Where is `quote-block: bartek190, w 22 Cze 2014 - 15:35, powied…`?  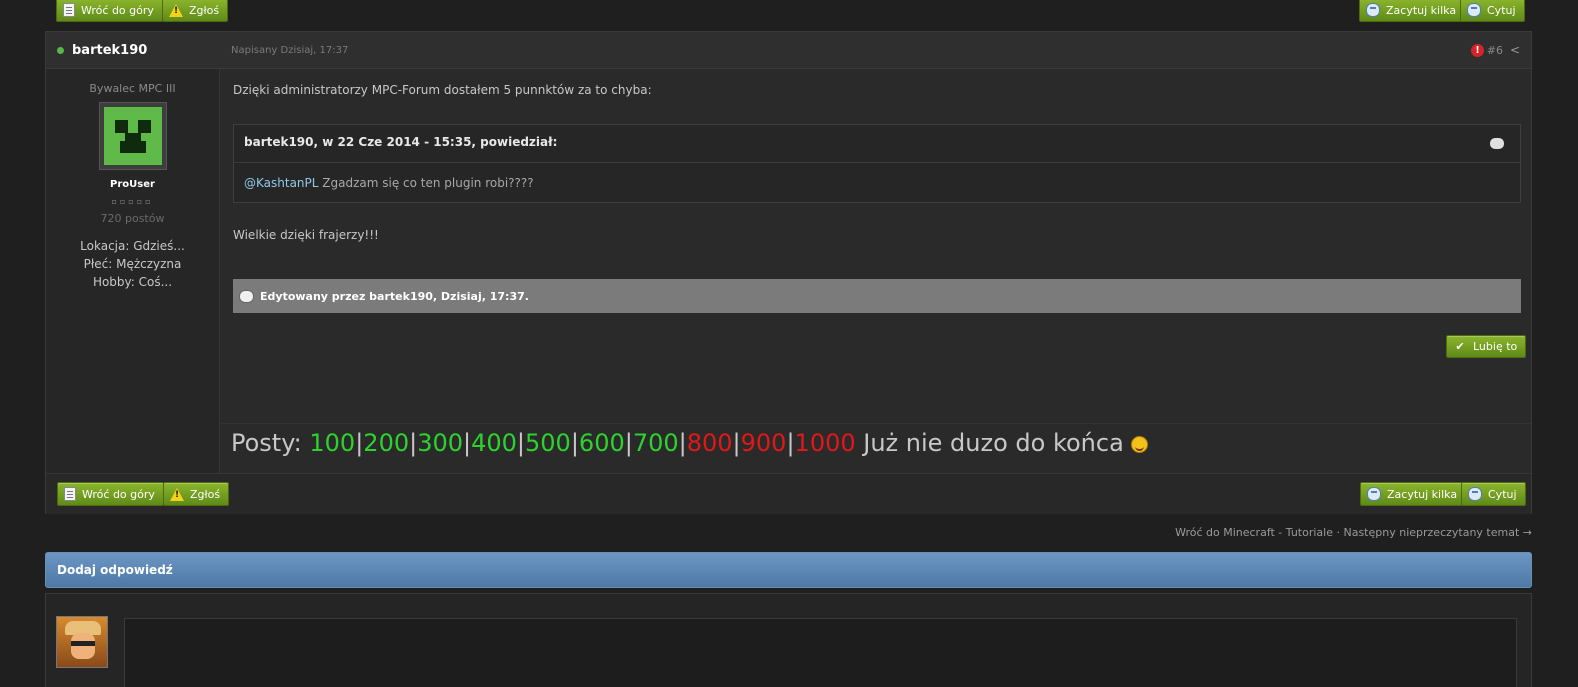
quote-block: bartek190, w 22 Cze 2014 - 15:35, powied… is located at coordinates (877, 163).